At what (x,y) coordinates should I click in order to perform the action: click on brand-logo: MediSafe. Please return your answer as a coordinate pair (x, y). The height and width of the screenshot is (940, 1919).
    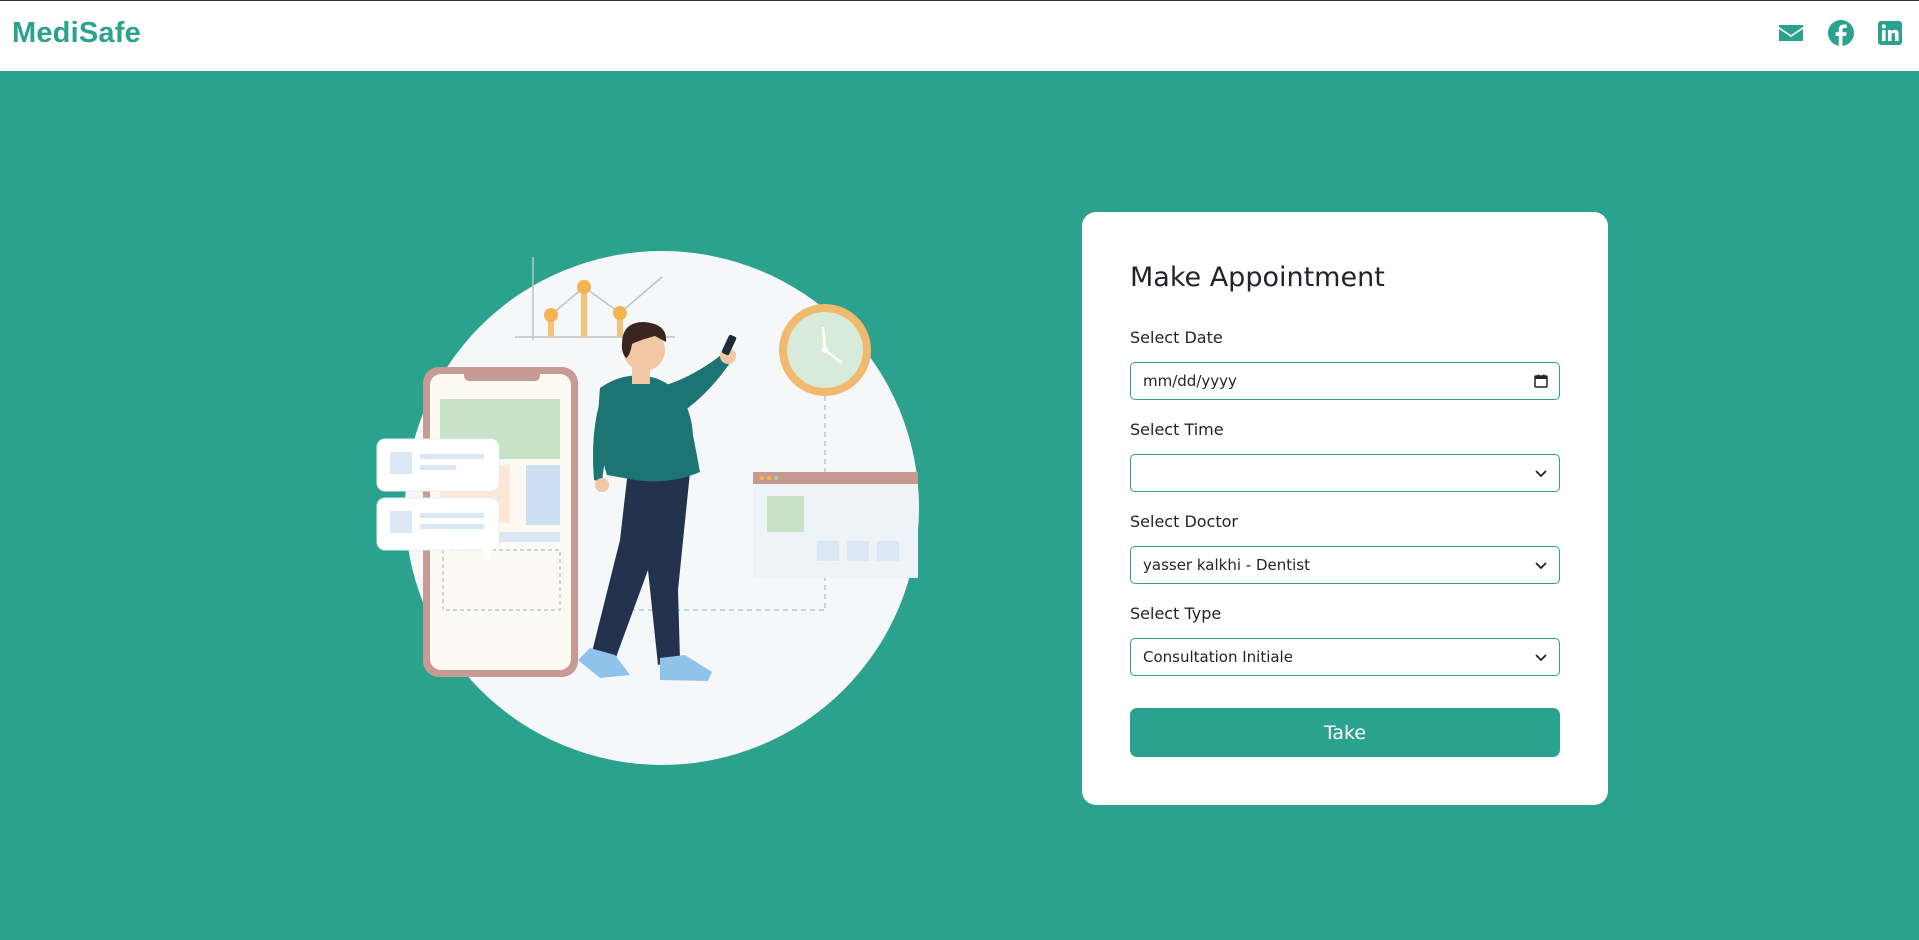
    Looking at the image, I should click on (76, 33).